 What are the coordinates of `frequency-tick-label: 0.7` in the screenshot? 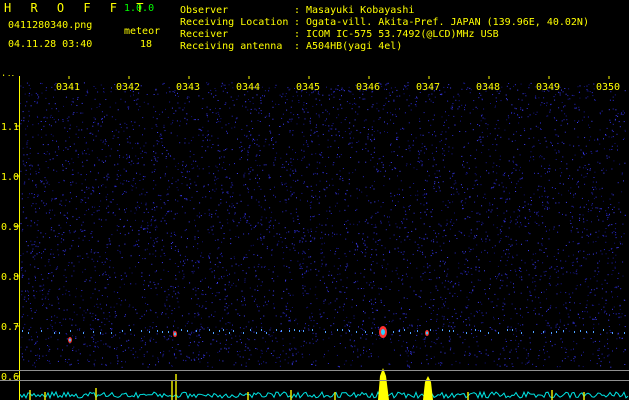 It's located at (10, 327).